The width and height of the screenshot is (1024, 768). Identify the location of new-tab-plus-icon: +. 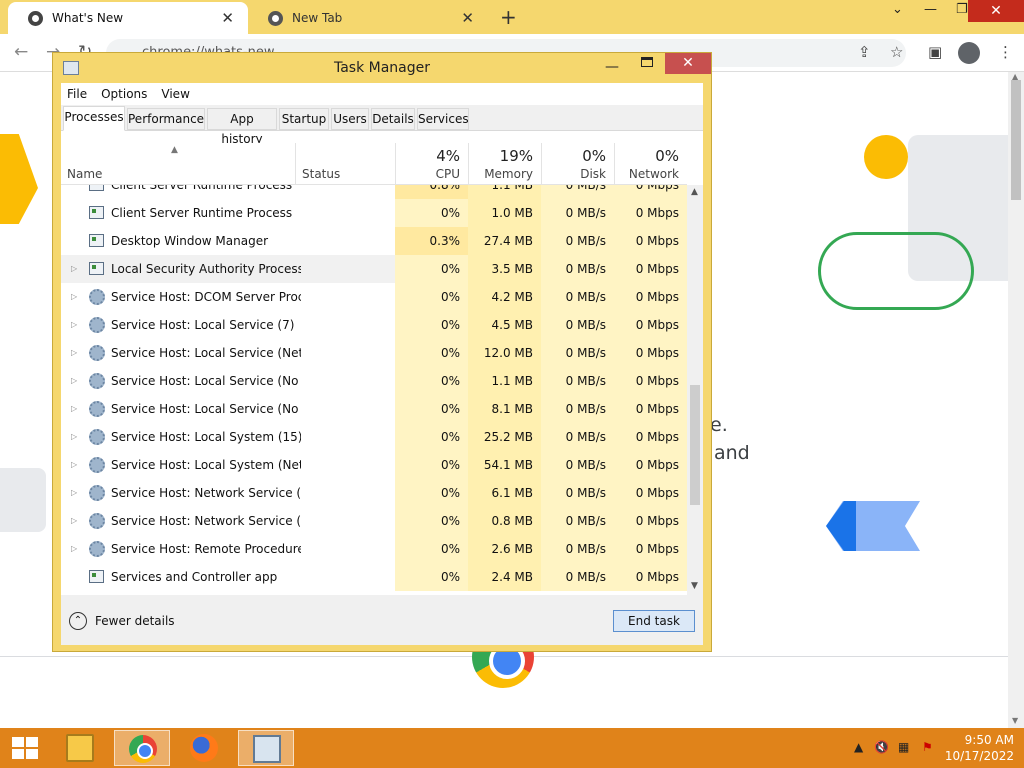
(508, 17).